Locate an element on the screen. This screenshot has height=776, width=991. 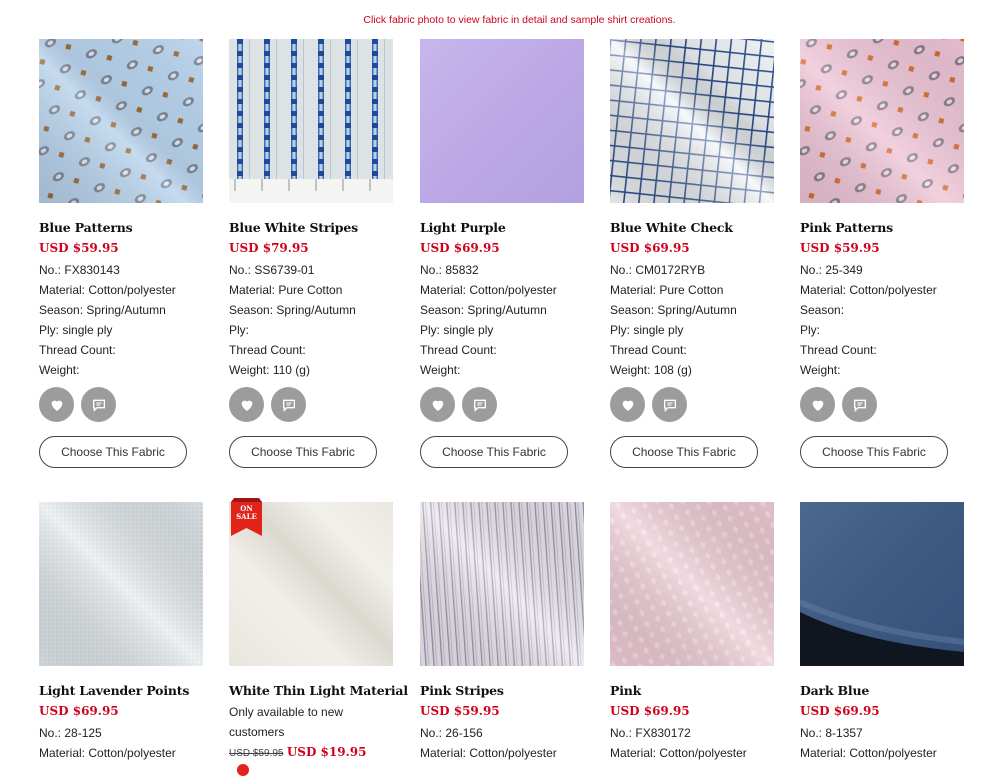
fabric-season: Season: is located at coordinates (822, 310).